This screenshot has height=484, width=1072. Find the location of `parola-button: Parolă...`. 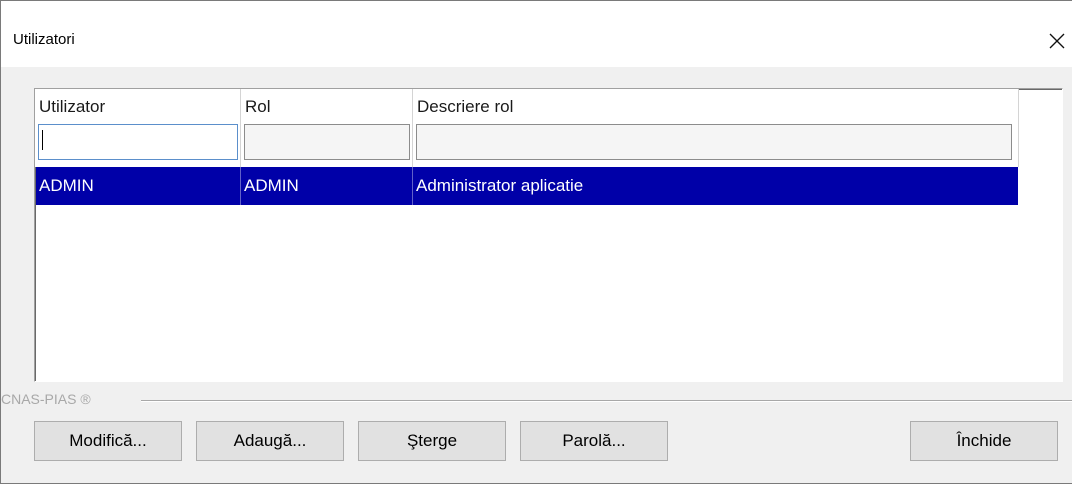

parola-button: Parolă... is located at coordinates (594, 441).